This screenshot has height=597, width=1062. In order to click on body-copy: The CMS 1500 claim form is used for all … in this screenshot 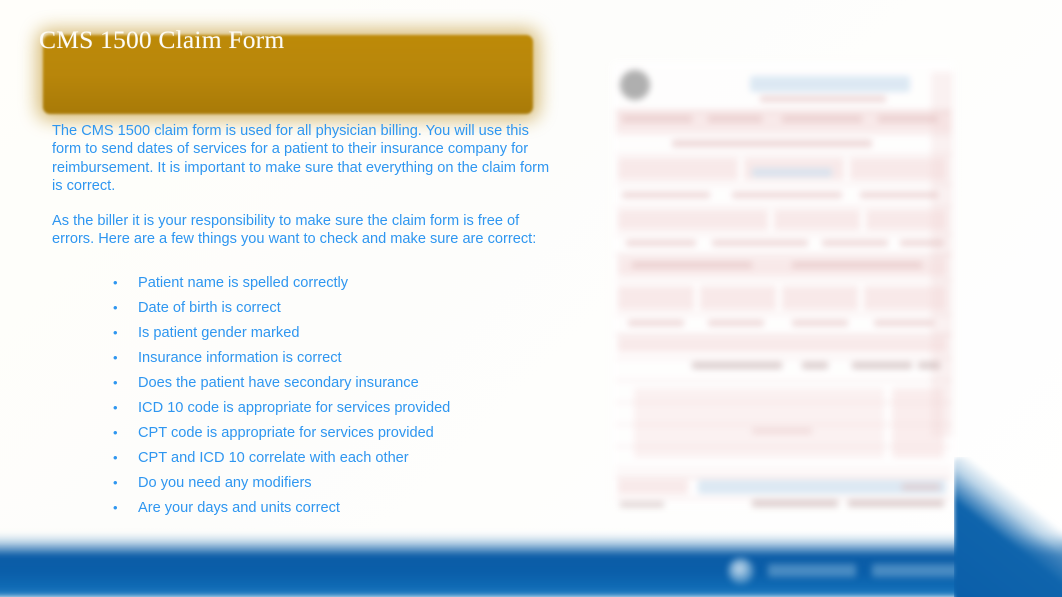, I will do `click(302, 190)`.